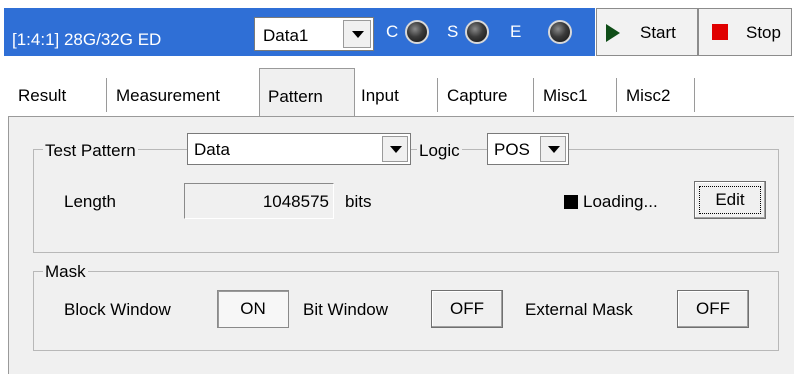  I want to click on block-window-toggle: ON, so click(253, 309).